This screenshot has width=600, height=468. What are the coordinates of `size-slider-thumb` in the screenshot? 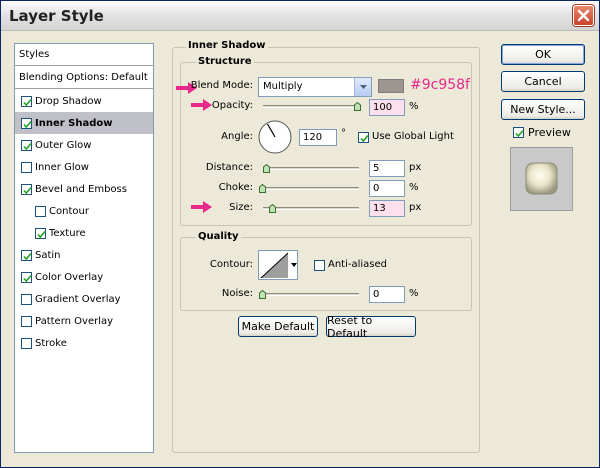 It's located at (273, 208).